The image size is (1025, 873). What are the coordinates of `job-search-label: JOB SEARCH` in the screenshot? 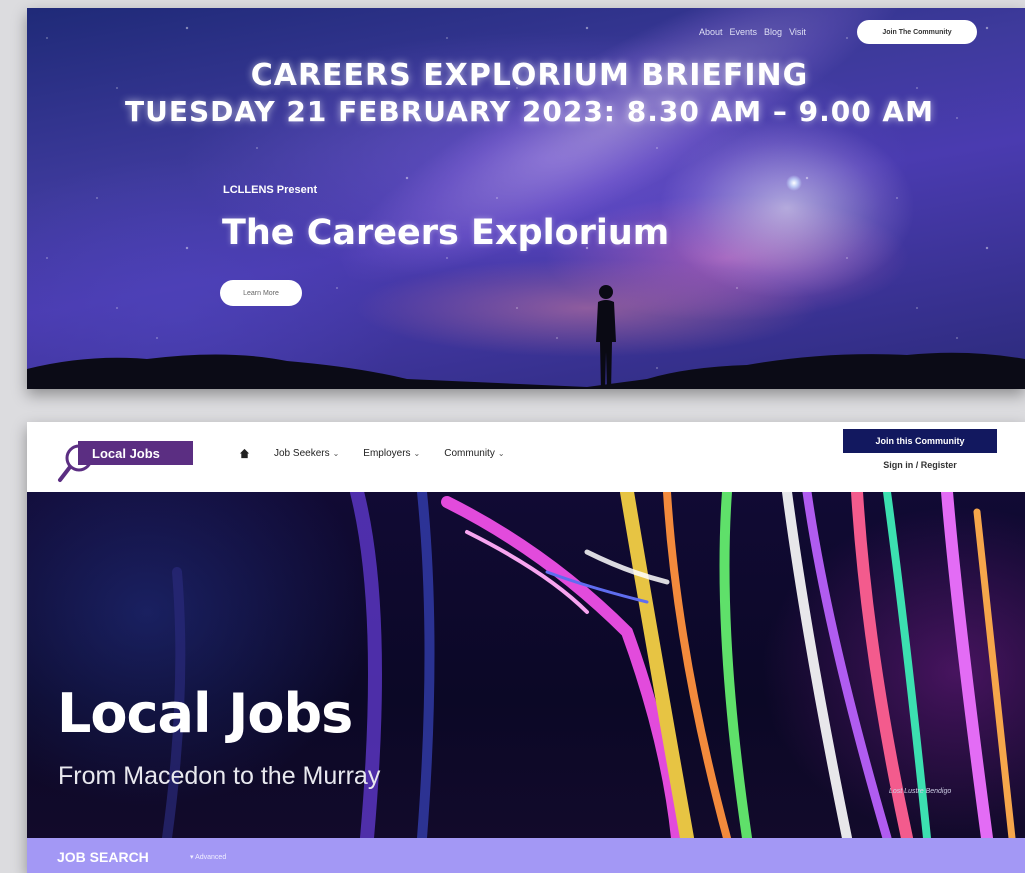 It's located at (103, 857).